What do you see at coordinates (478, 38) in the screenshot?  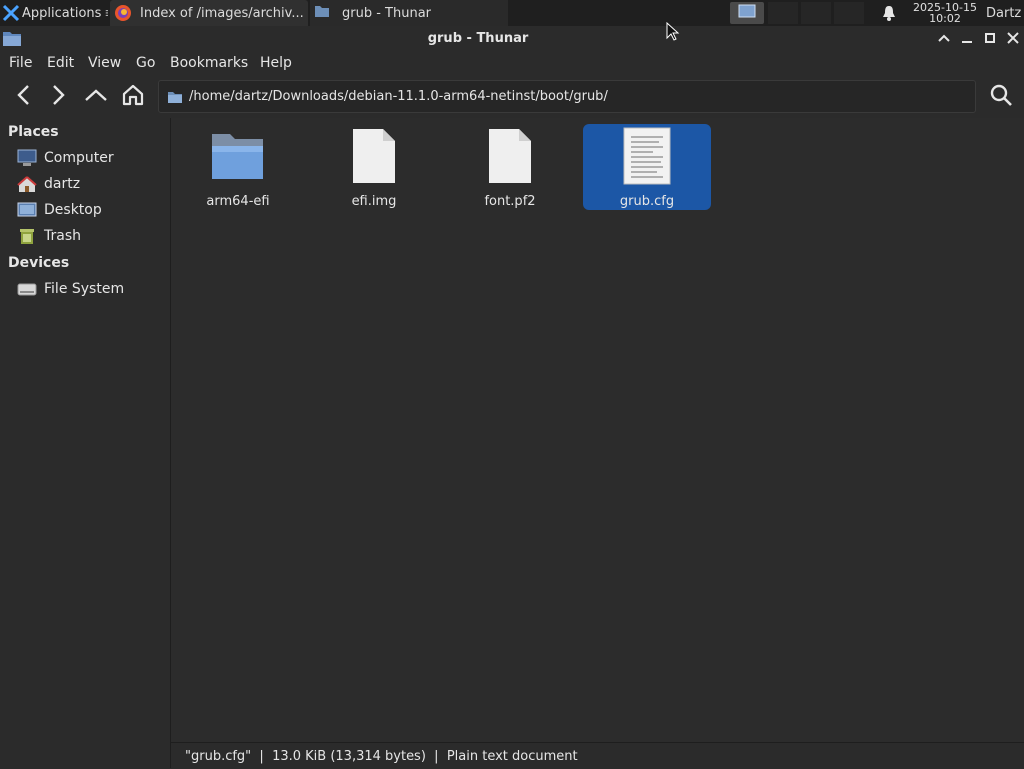 I see `window-title: grub - Thunar` at bounding box center [478, 38].